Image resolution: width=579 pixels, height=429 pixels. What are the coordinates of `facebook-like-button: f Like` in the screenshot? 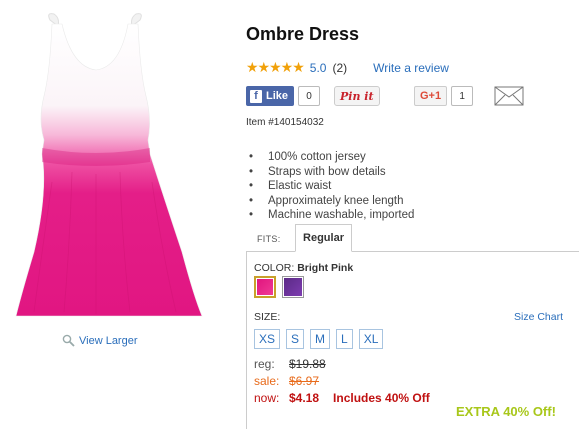 It's located at (270, 96).